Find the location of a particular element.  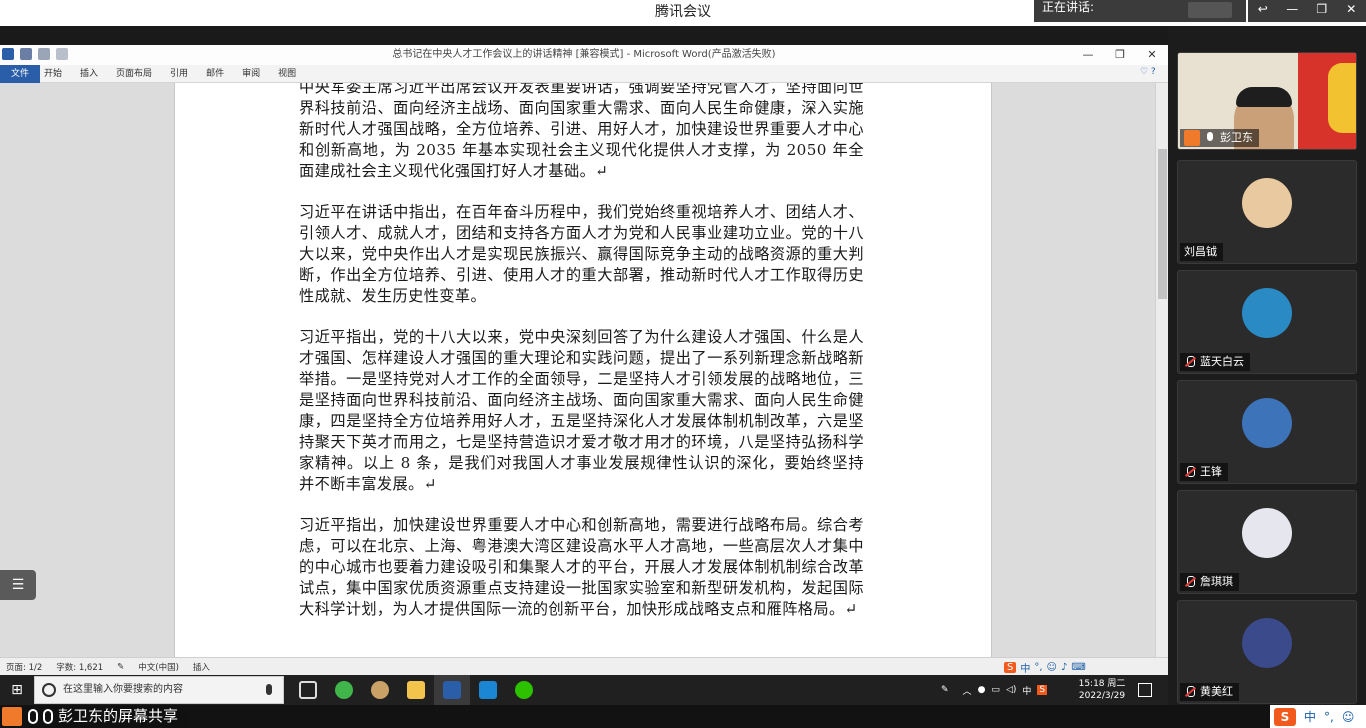

maximize-button: ❐ is located at coordinates (1322, 11).